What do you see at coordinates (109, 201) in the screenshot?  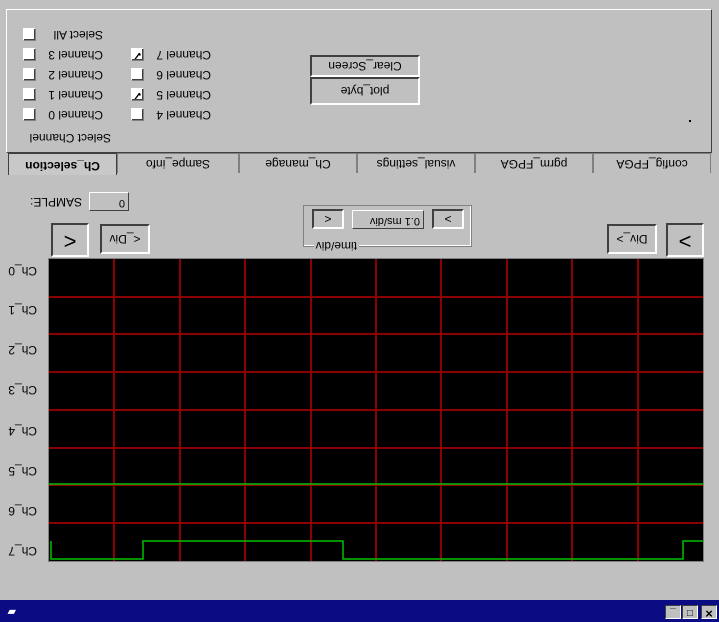 I see `sample-field: 0` at bounding box center [109, 201].